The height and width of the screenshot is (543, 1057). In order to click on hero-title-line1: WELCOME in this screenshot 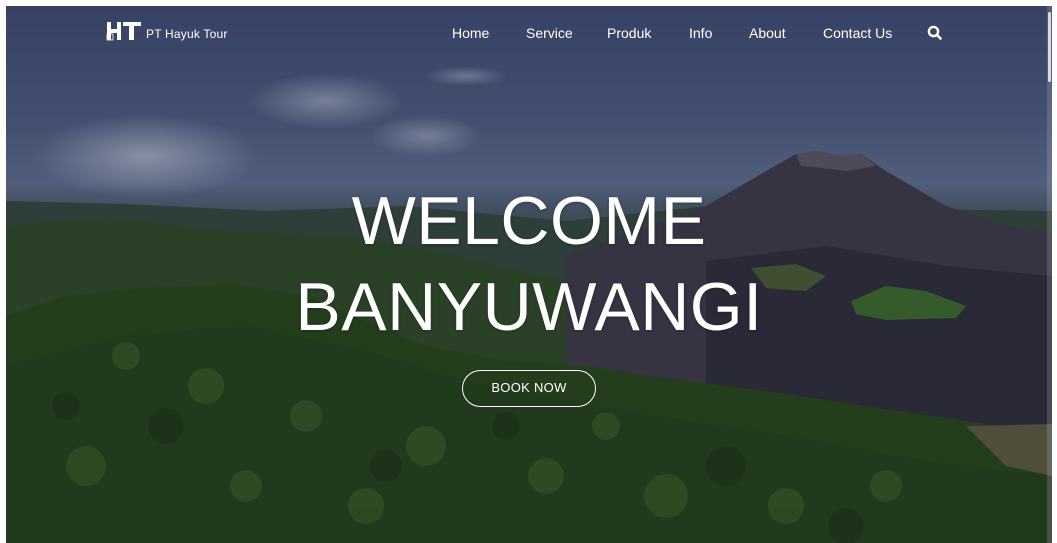, I will do `click(529, 221)`.